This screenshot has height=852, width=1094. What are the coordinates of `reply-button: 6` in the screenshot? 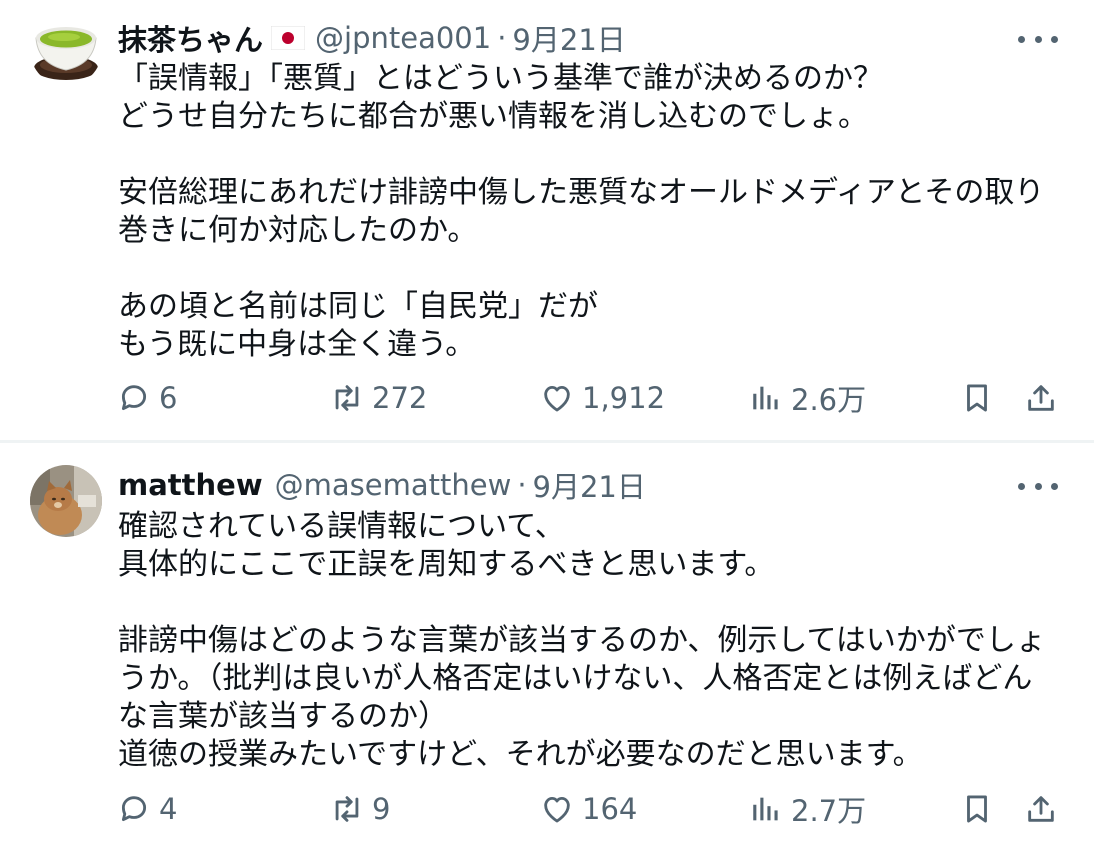 It's located at (147, 398).